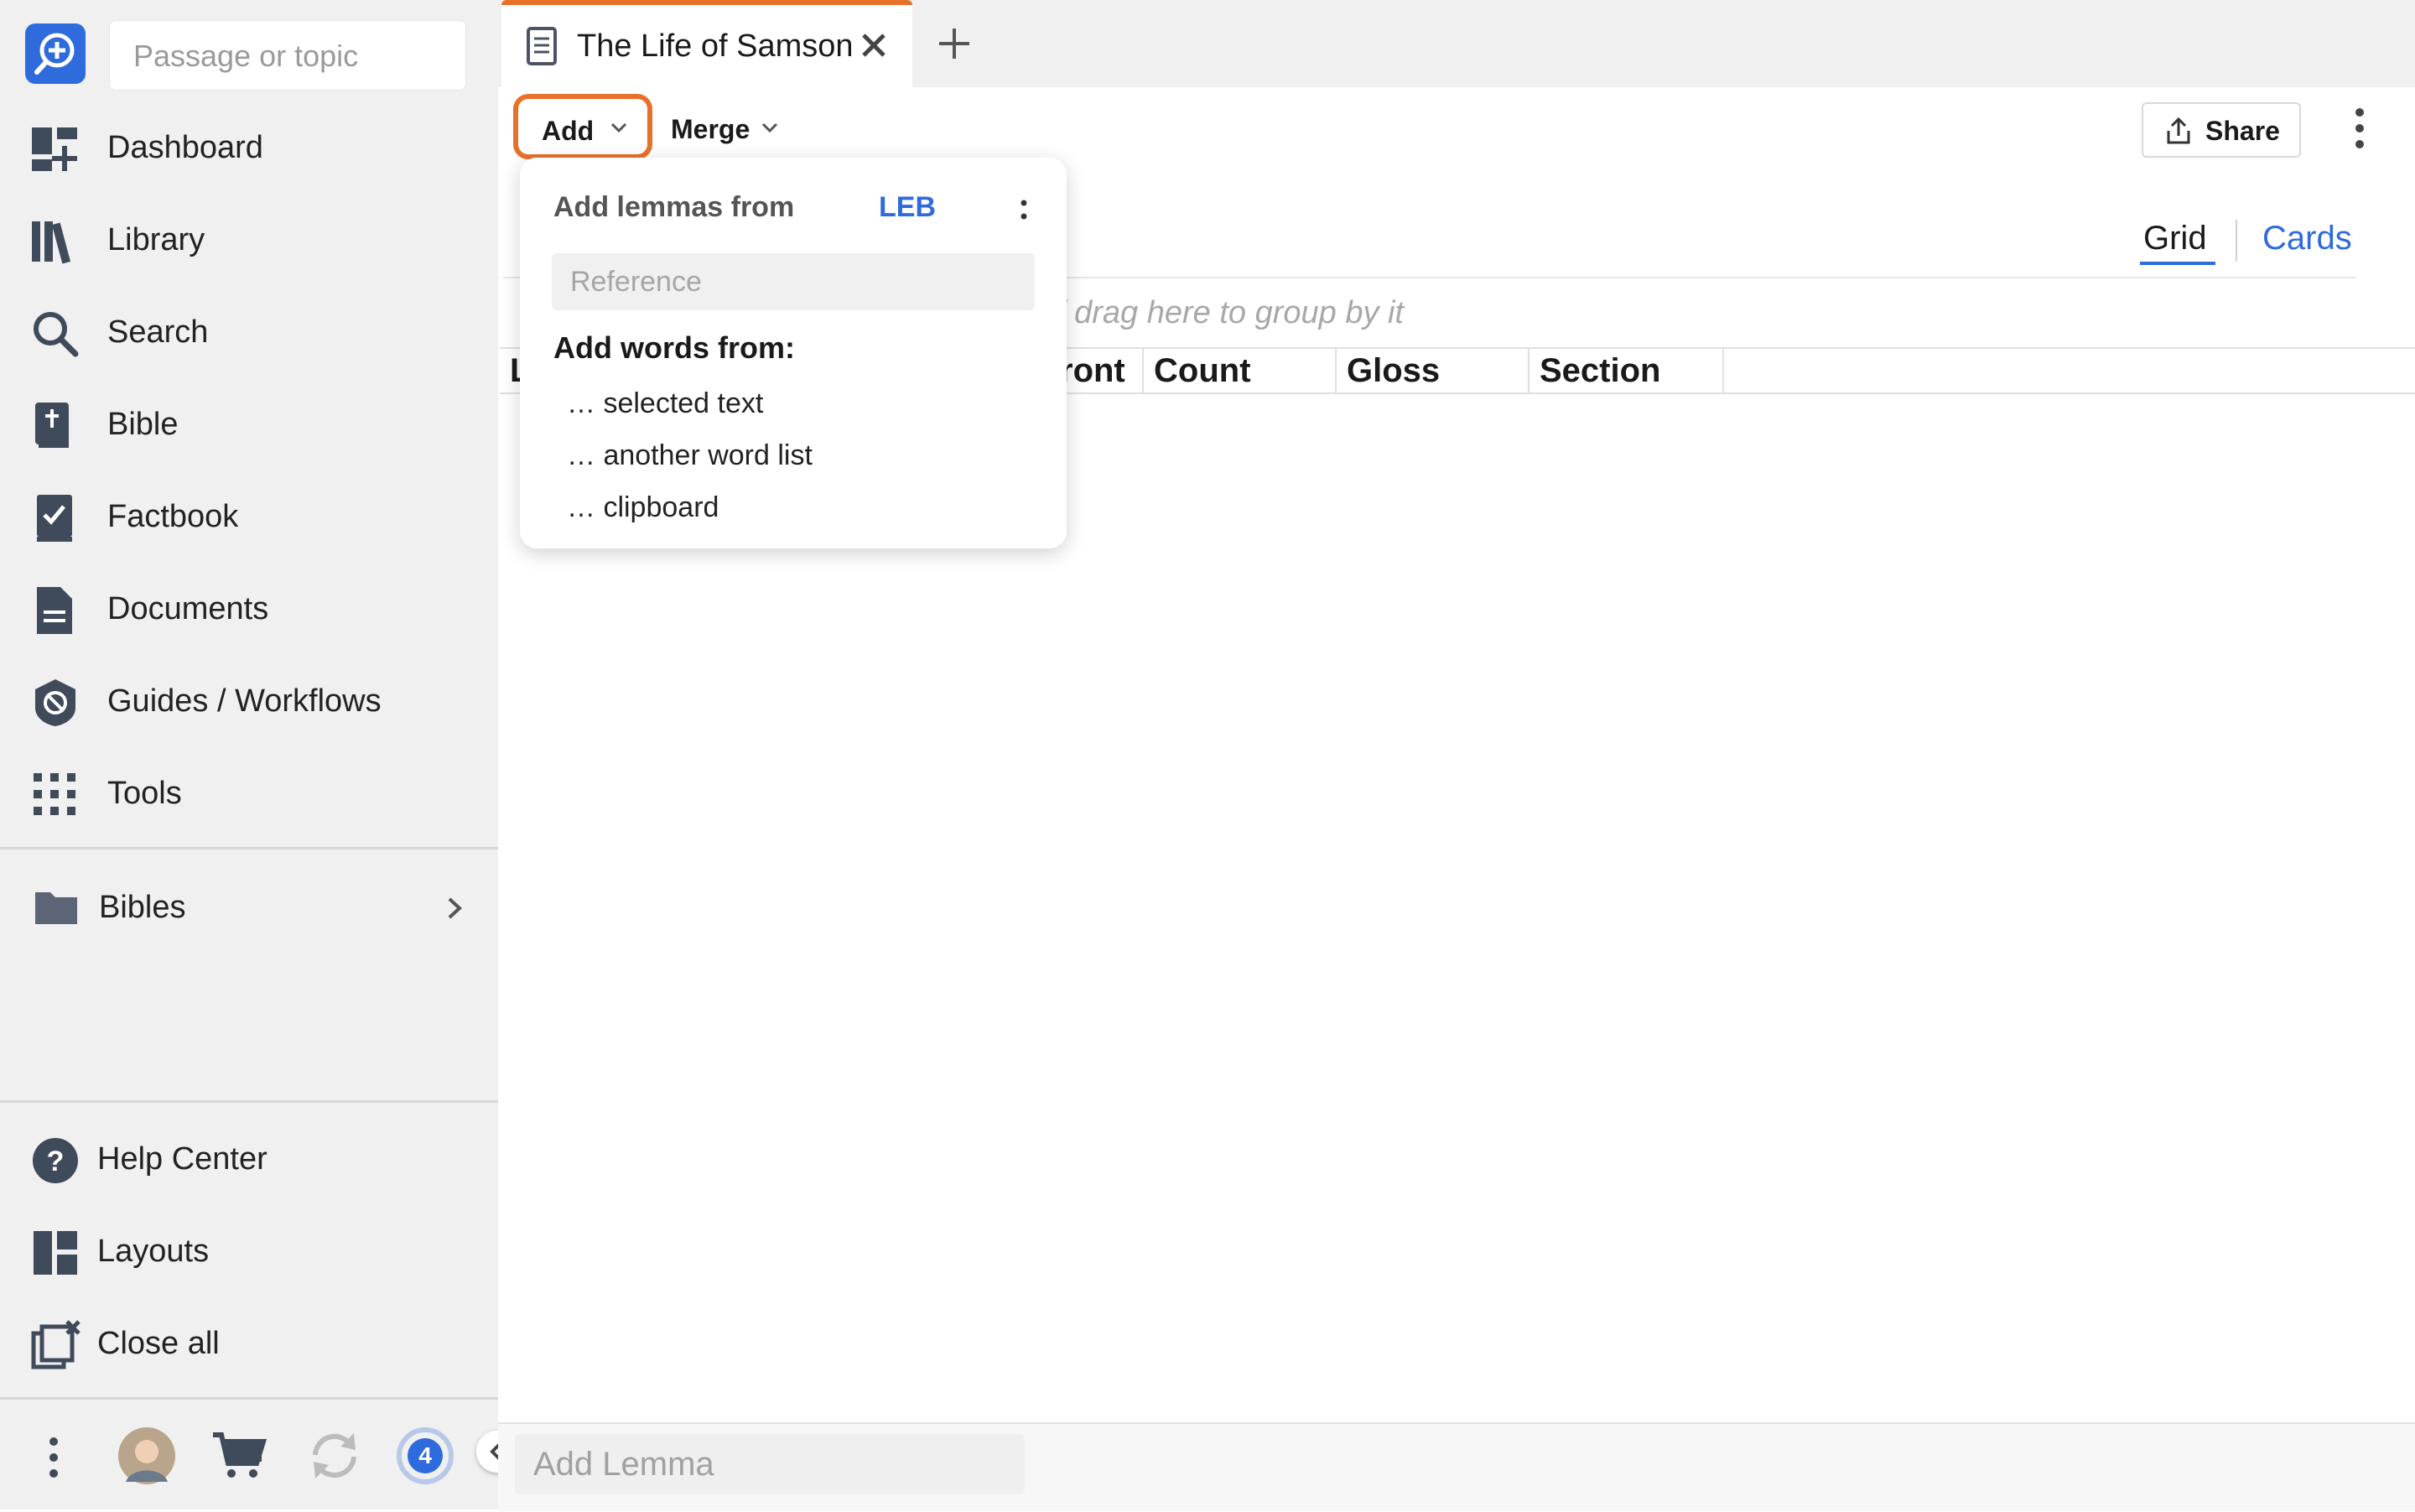 This screenshot has width=2415, height=1512. I want to click on add-dropdown-menu: Add lemmas from LEB Add words from:, so click(793, 353).